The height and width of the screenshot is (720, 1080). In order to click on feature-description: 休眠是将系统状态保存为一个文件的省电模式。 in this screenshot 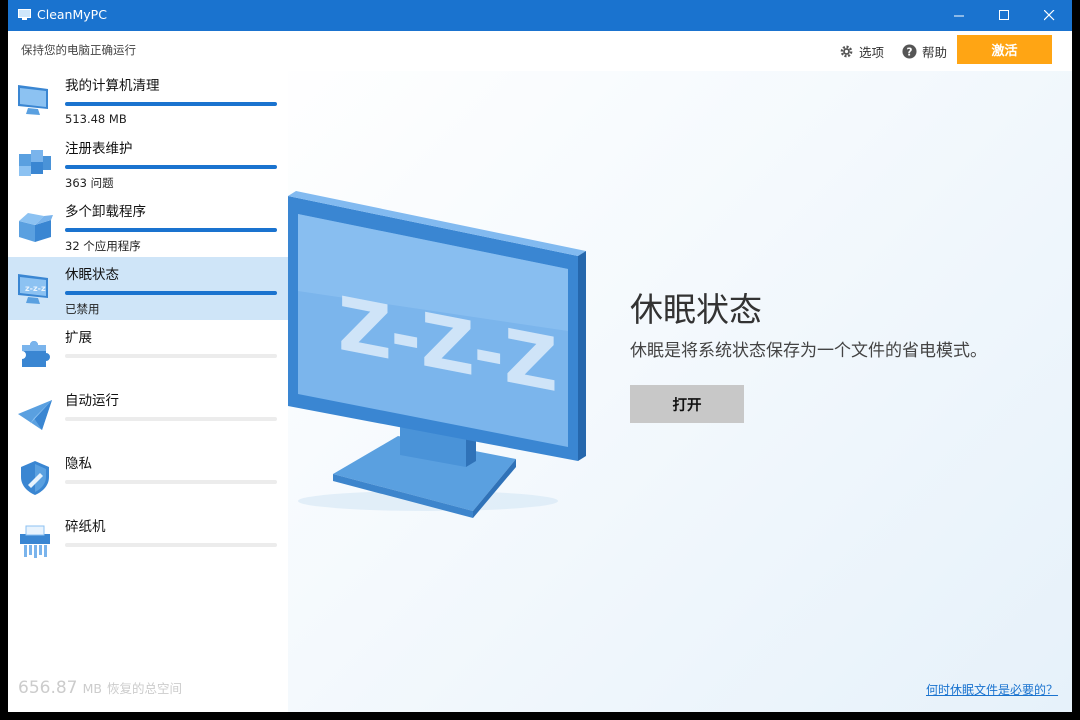, I will do `click(808, 351)`.